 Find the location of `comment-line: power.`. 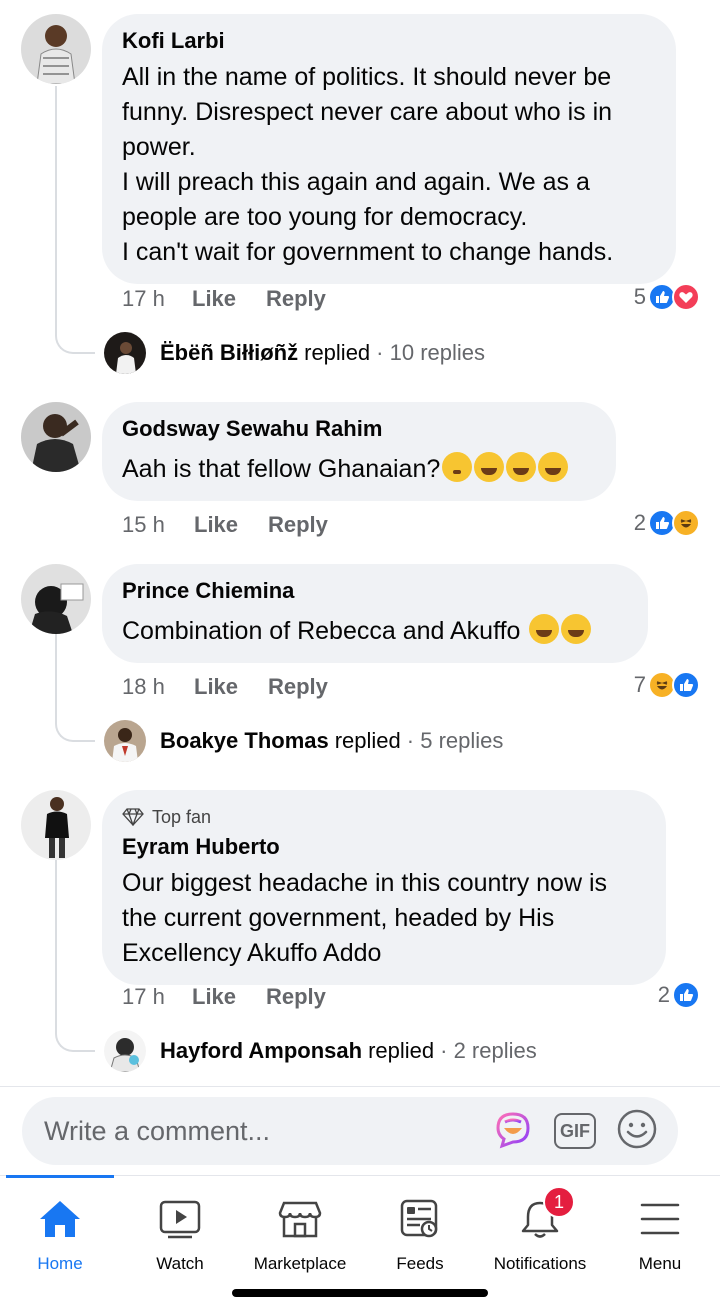

comment-line: power. is located at coordinates (159, 147).